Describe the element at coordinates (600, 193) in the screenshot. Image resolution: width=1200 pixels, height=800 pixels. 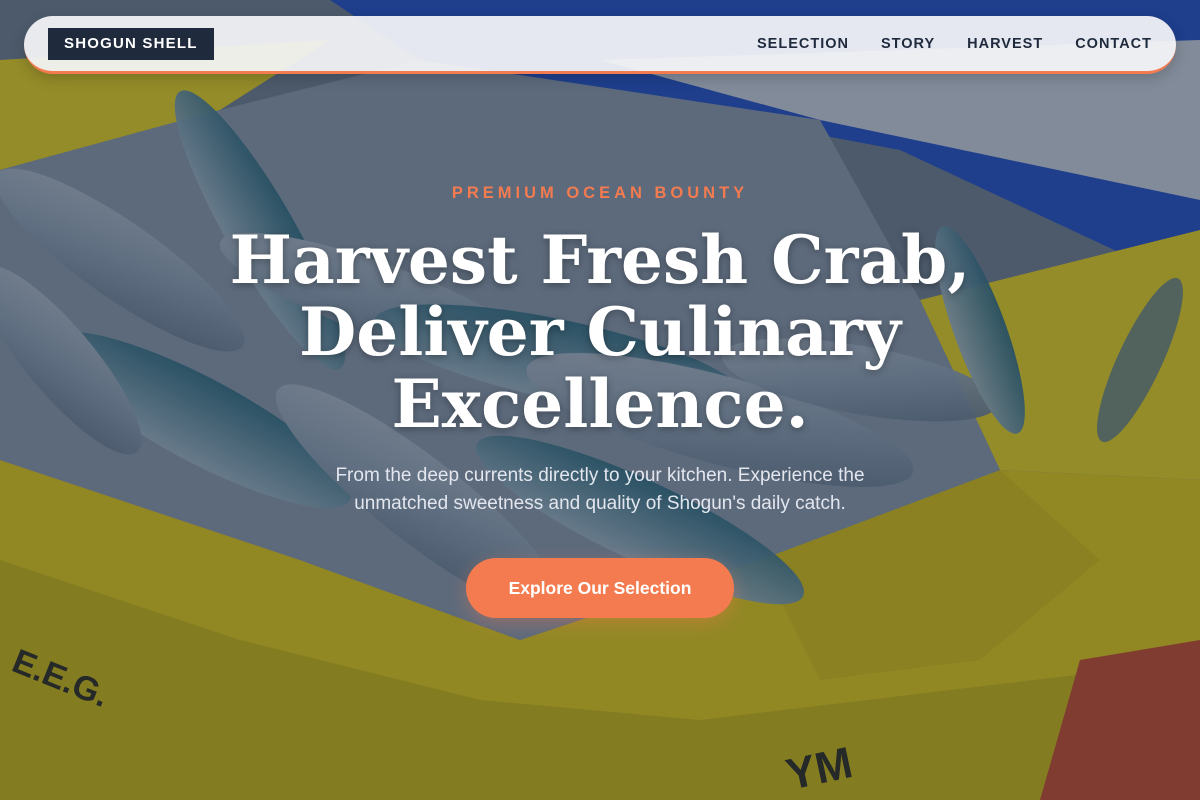
I see `hero-eyebrow: PREMIUM OCEAN BOUNTY` at that location.